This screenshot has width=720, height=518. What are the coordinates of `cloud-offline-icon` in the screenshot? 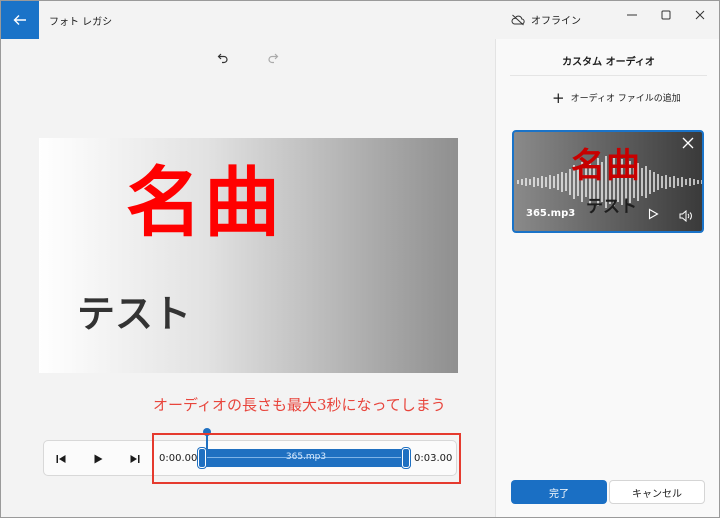 It's located at (518, 19).